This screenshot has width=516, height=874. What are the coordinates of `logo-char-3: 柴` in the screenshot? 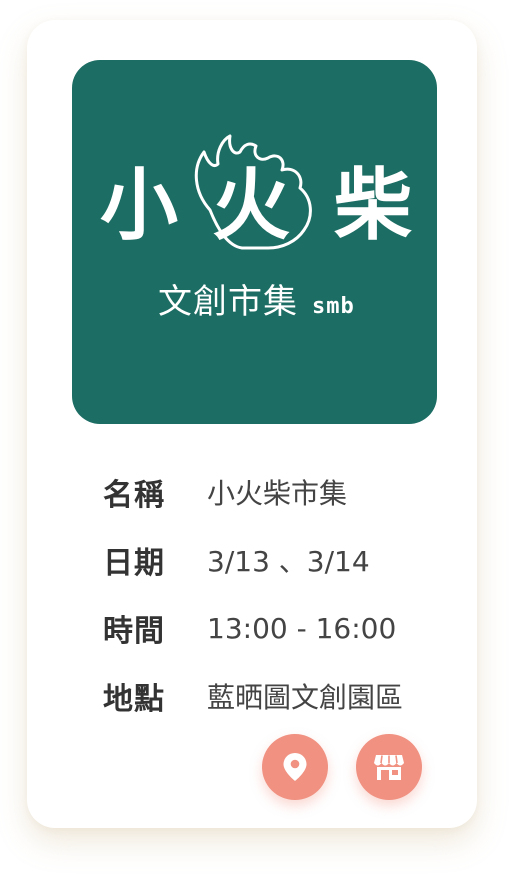 It's located at (373, 206).